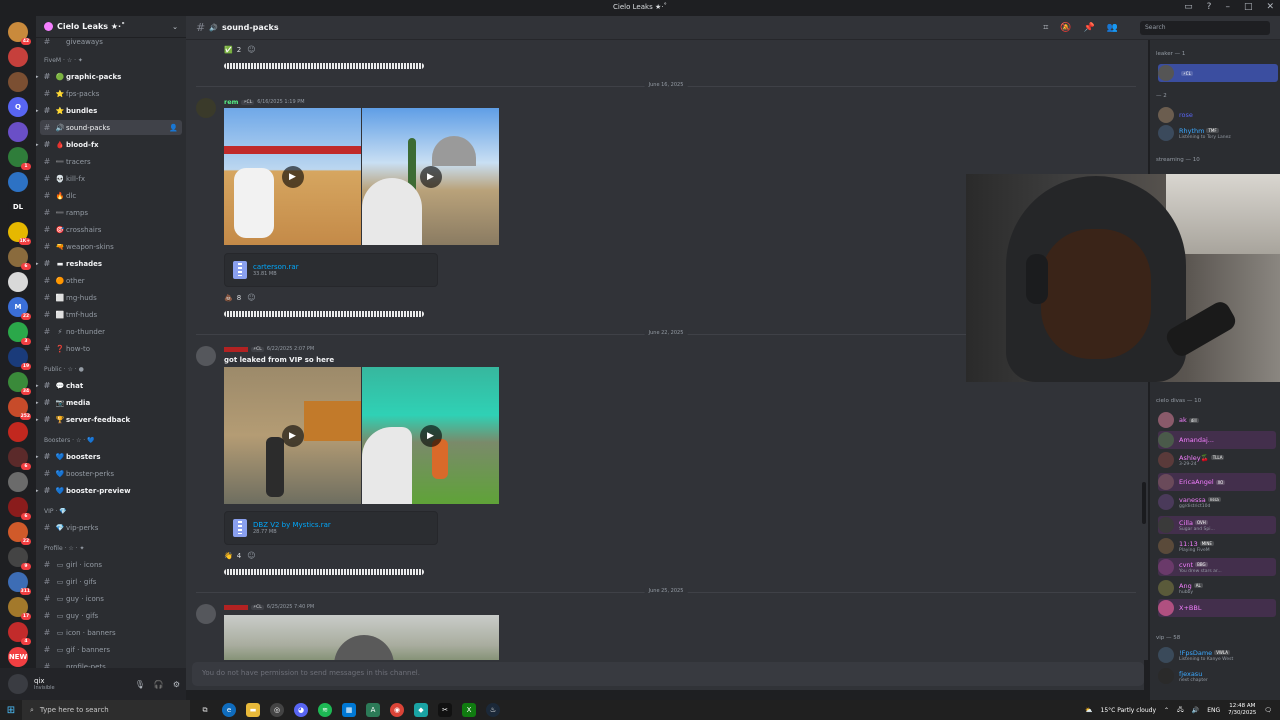 Image resolution: width=1280 pixels, height=720 pixels. Describe the element at coordinates (173, 128) in the screenshot. I see `add-member-icon: 👤` at that location.